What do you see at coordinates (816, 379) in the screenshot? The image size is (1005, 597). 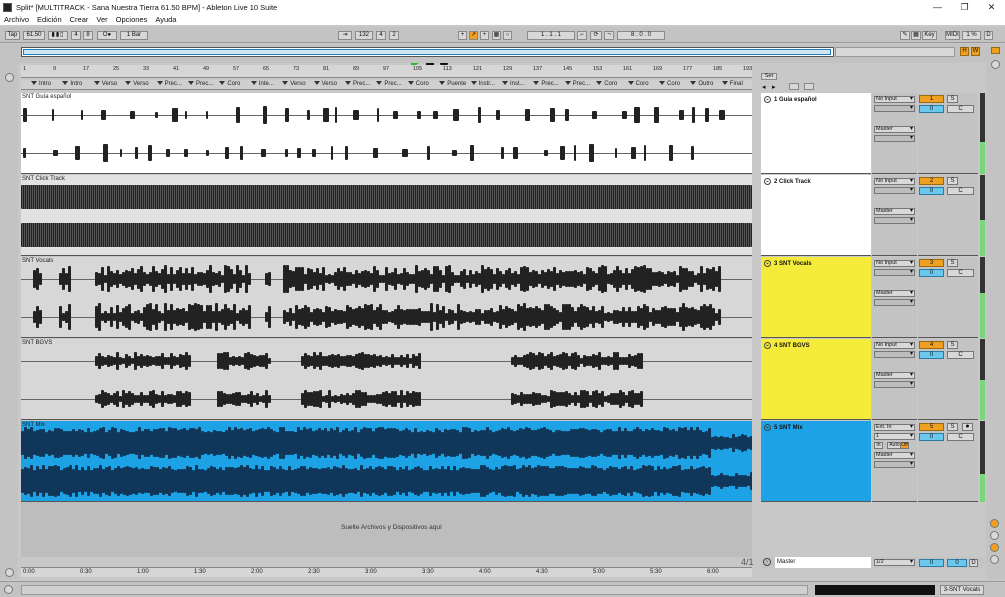 I see `track-header: ⌄ 4 SNT BGVS` at bounding box center [816, 379].